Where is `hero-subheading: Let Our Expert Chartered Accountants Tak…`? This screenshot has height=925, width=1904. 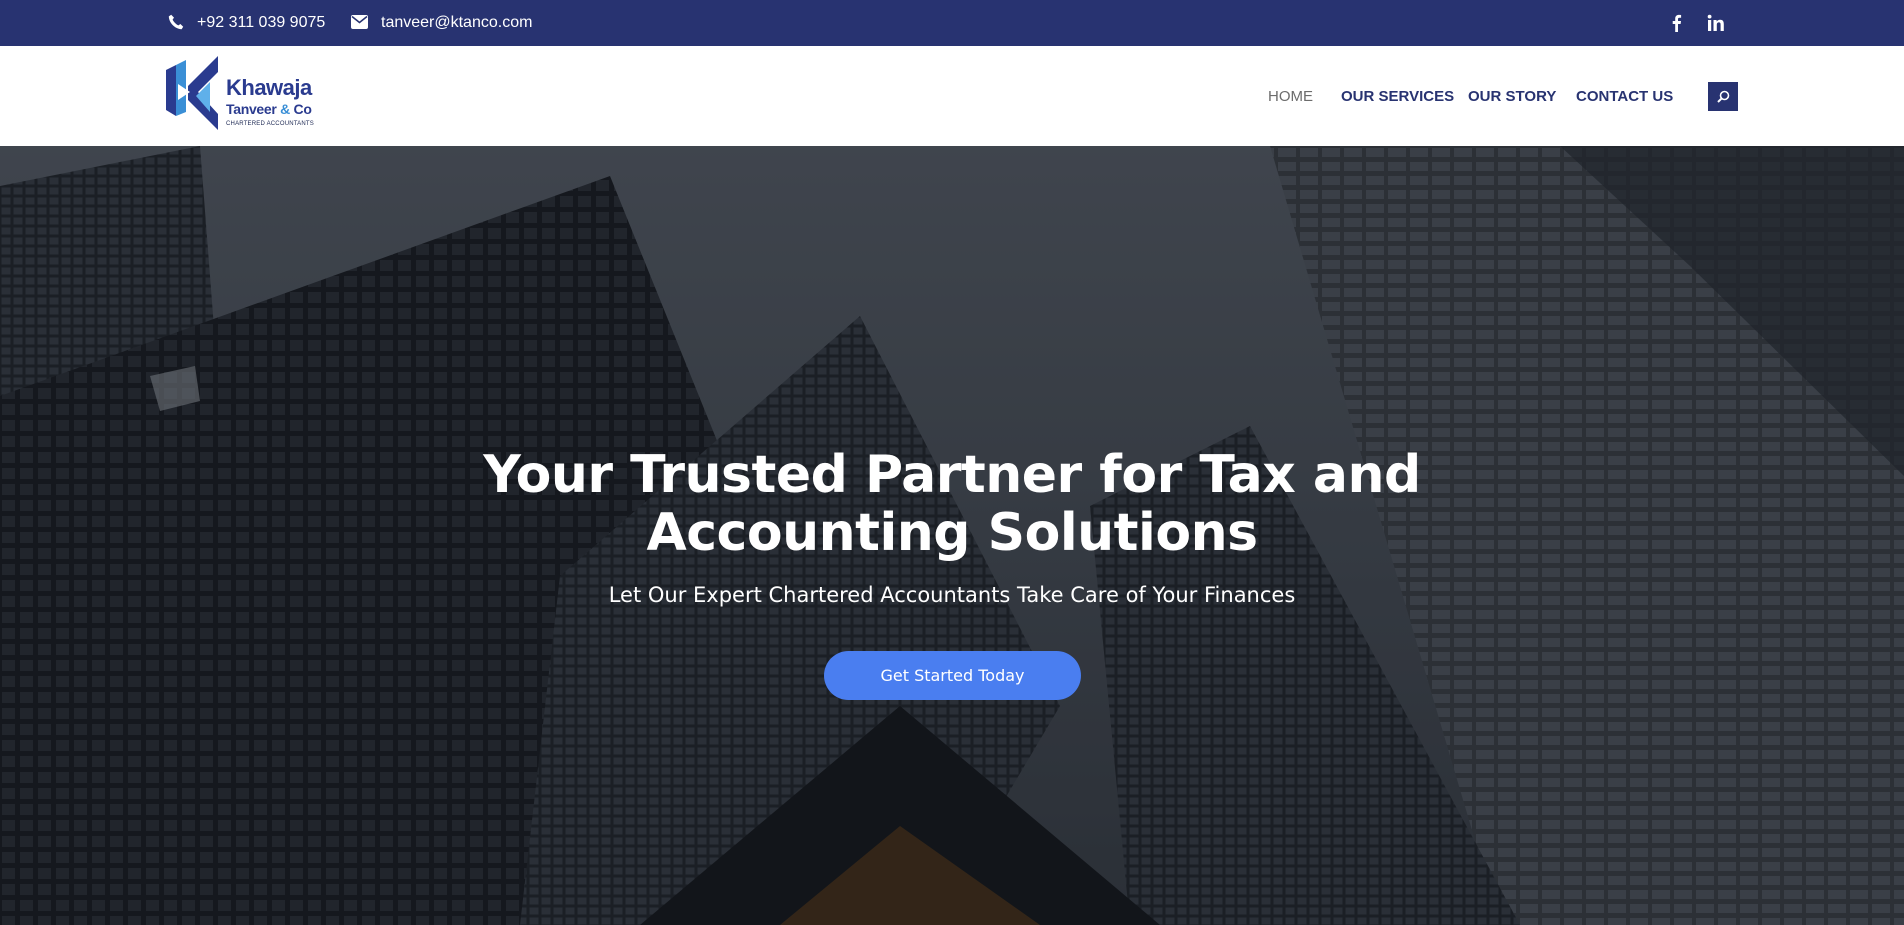 hero-subheading: Let Our Expert Chartered Accountants Tak… is located at coordinates (952, 595).